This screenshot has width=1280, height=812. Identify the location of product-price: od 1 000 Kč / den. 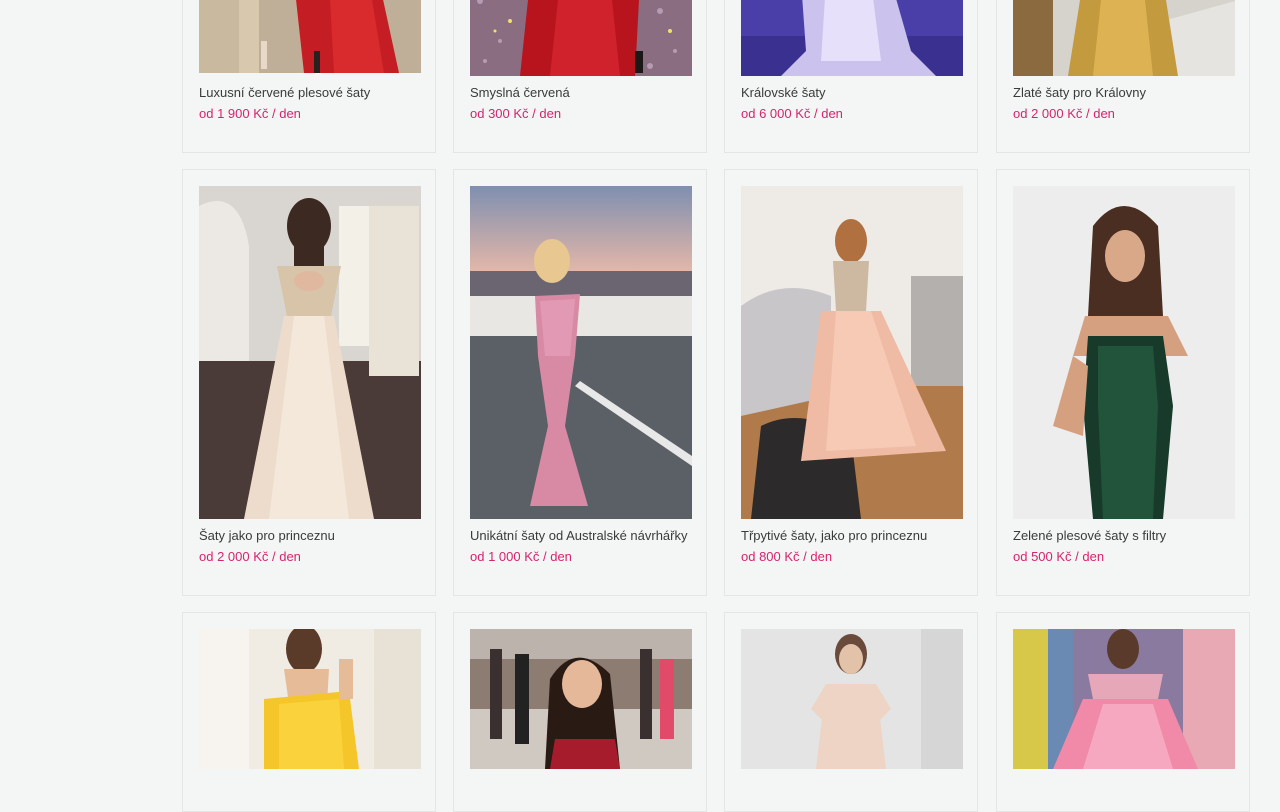
(521, 556).